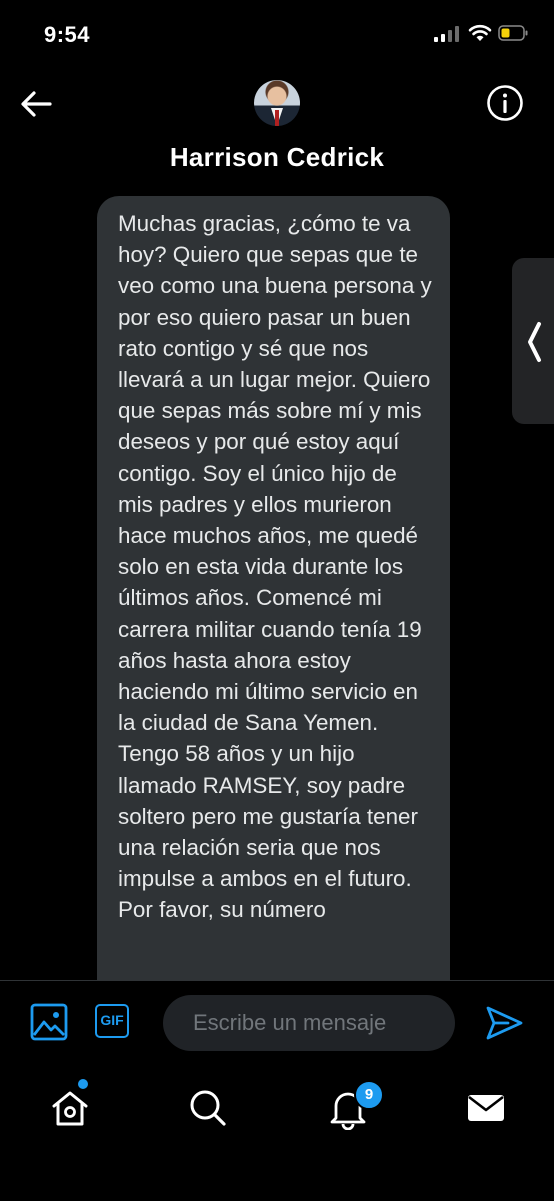  Describe the element at coordinates (70, 1108) in the screenshot. I see `home-icon` at that location.